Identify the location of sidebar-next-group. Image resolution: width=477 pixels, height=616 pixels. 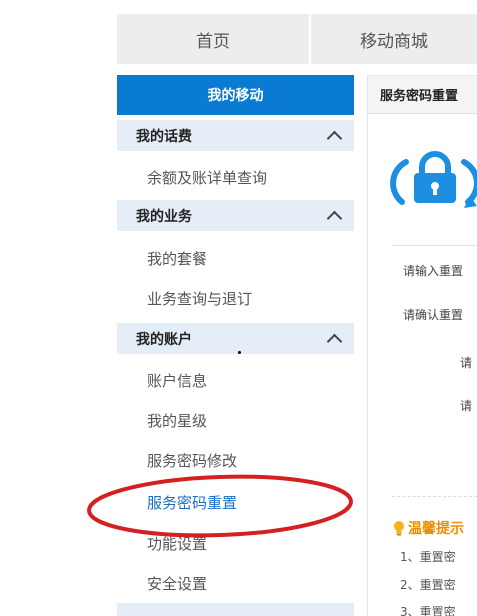
(235, 609).